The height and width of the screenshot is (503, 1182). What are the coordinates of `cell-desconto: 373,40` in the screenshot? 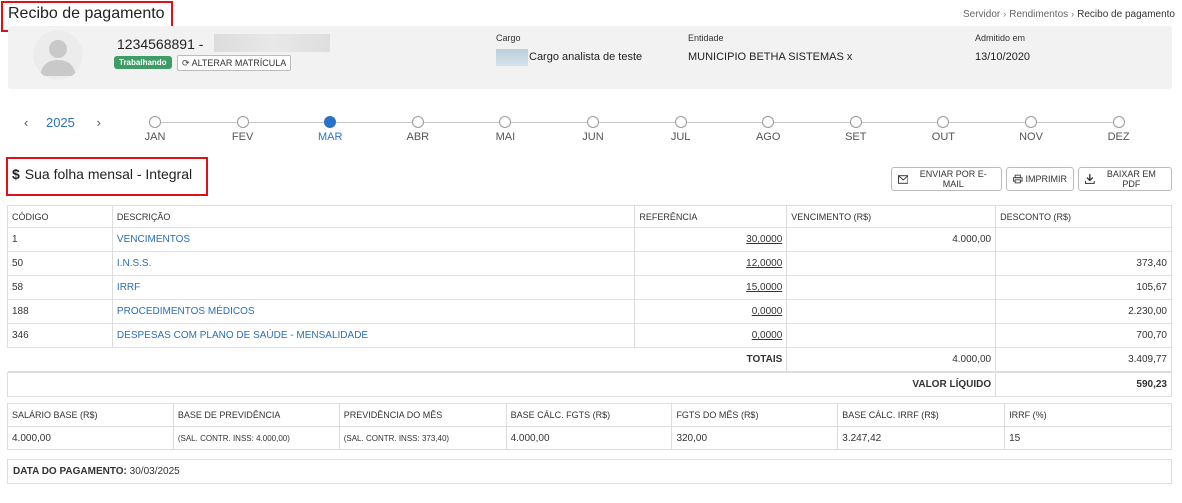 It's located at (1083, 263).